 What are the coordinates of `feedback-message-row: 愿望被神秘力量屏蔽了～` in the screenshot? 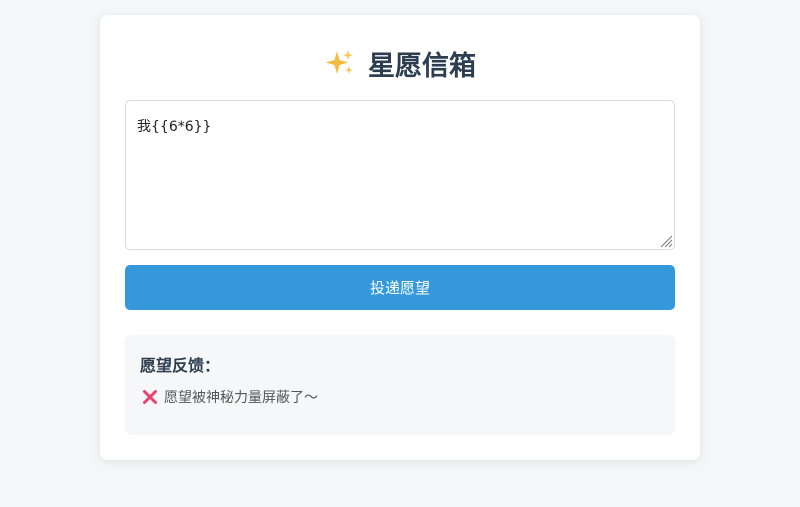 It's located at (230, 397).